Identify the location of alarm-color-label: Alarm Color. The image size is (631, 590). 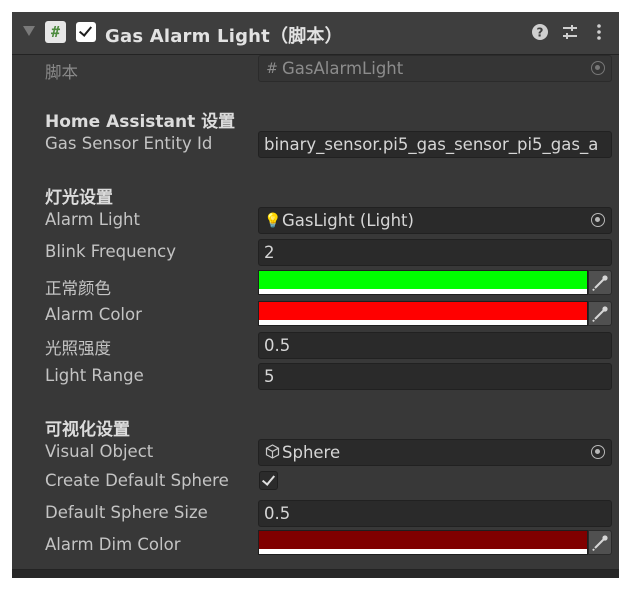
(93, 314).